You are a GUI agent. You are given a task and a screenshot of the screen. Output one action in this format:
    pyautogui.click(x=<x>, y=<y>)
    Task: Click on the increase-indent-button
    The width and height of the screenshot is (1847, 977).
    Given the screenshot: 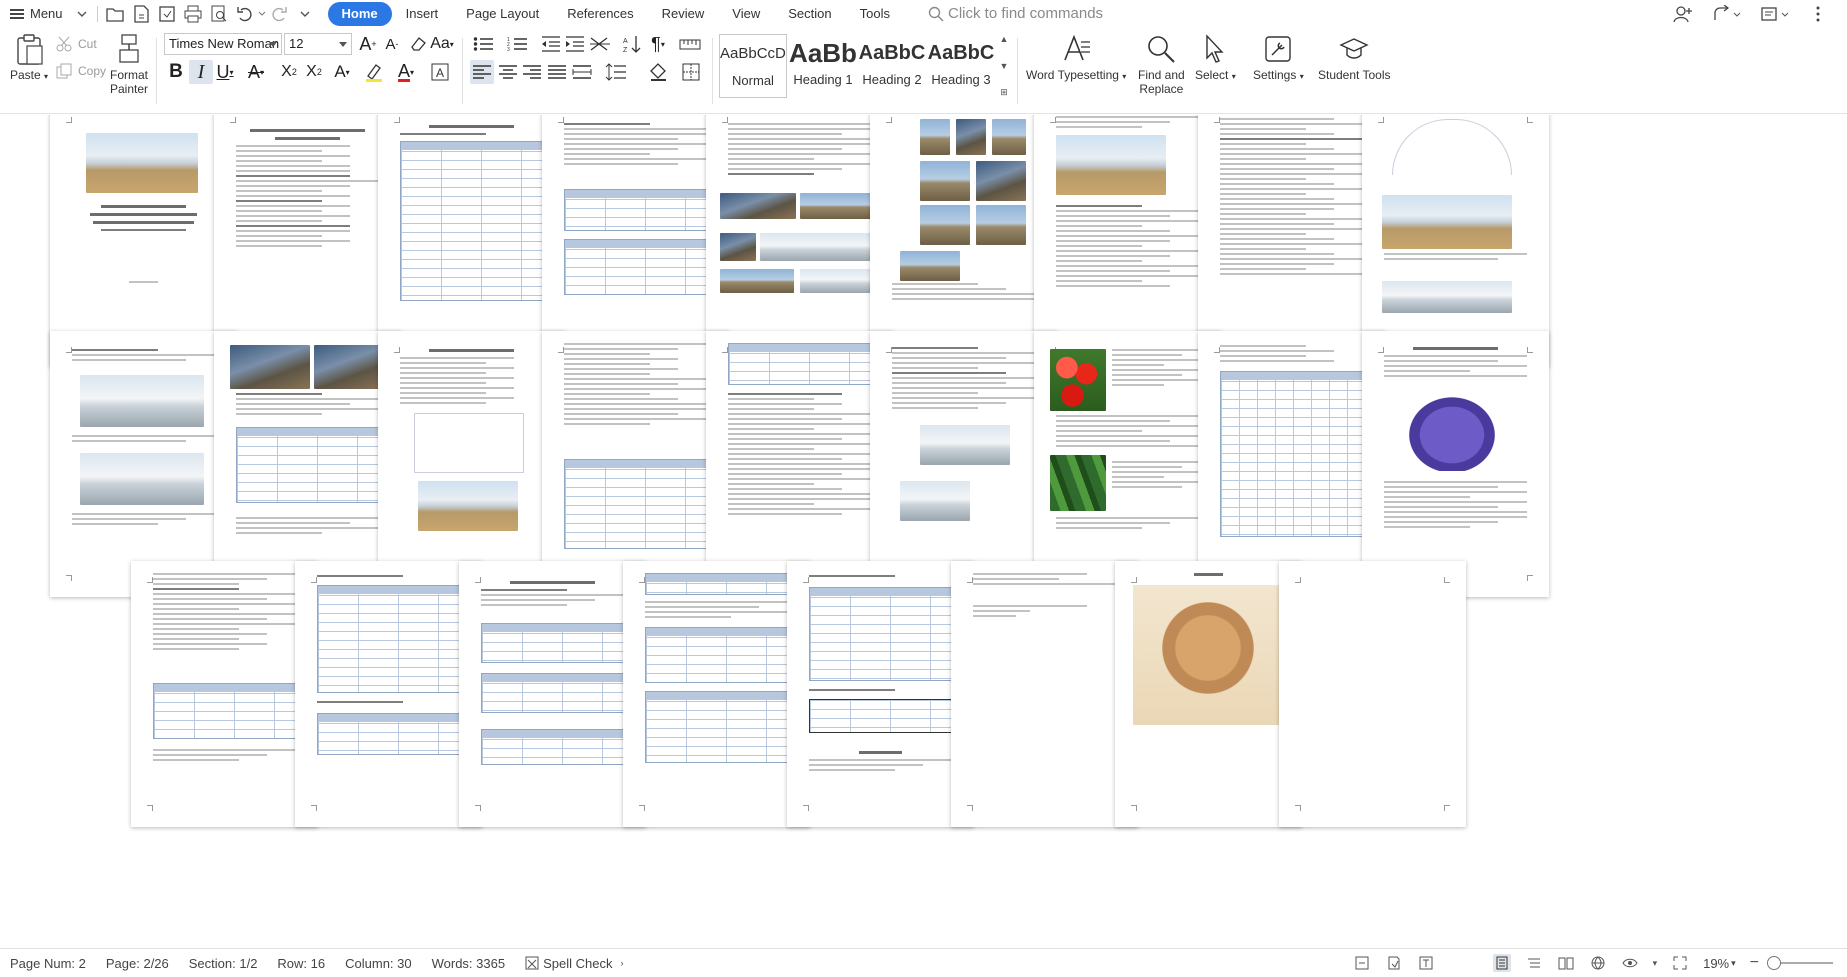 What is the action you would take?
    pyautogui.click(x=575, y=44)
    